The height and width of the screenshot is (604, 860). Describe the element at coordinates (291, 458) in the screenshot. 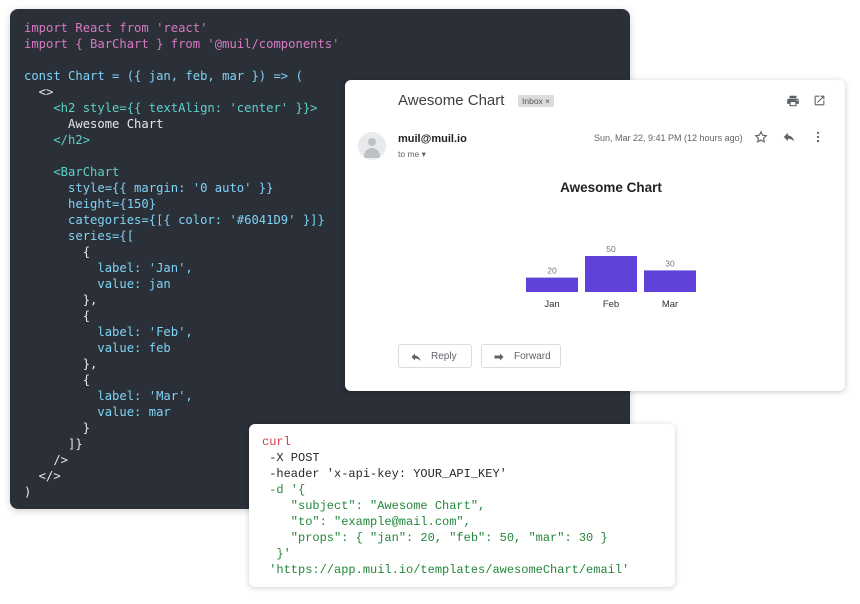

I see `curl-line: -X POST` at that location.